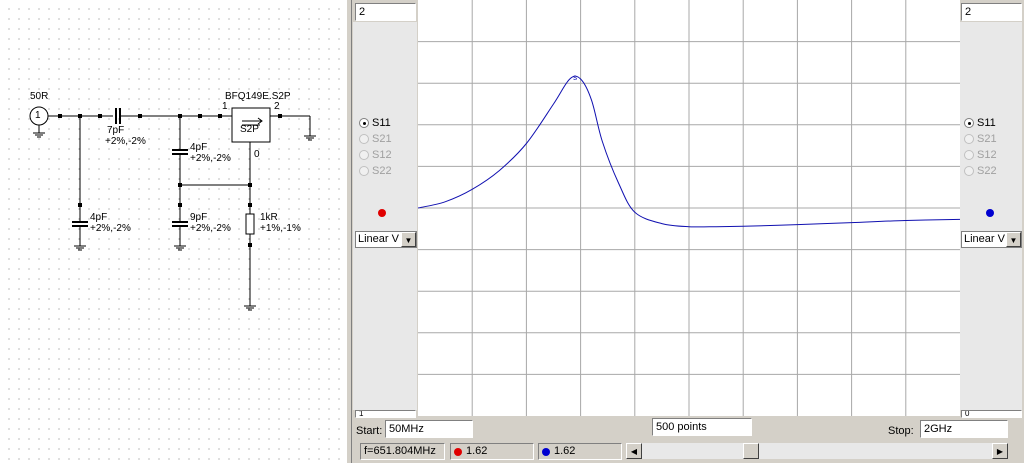 This screenshot has height=463, width=1024. Describe the element at coordinates (280, 228) in the screenshot. I see `r-shunt-tol: +1%,-1%` at that location.